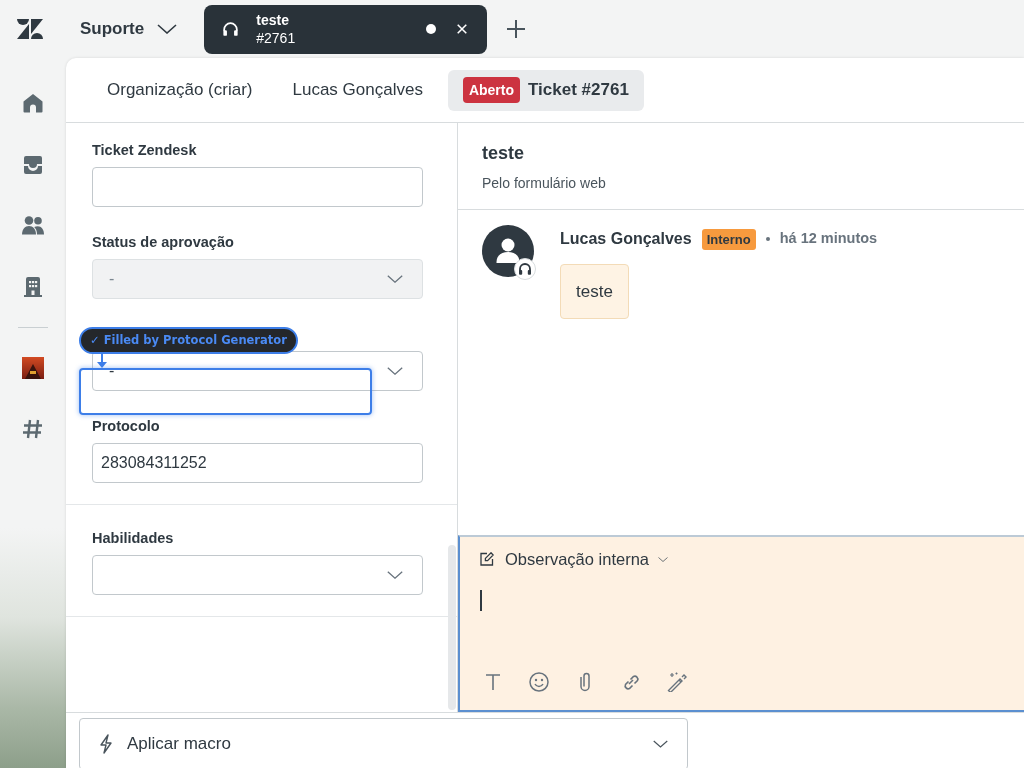  I want to click on tab: Lucas Gonçalves, so click(357, 90).